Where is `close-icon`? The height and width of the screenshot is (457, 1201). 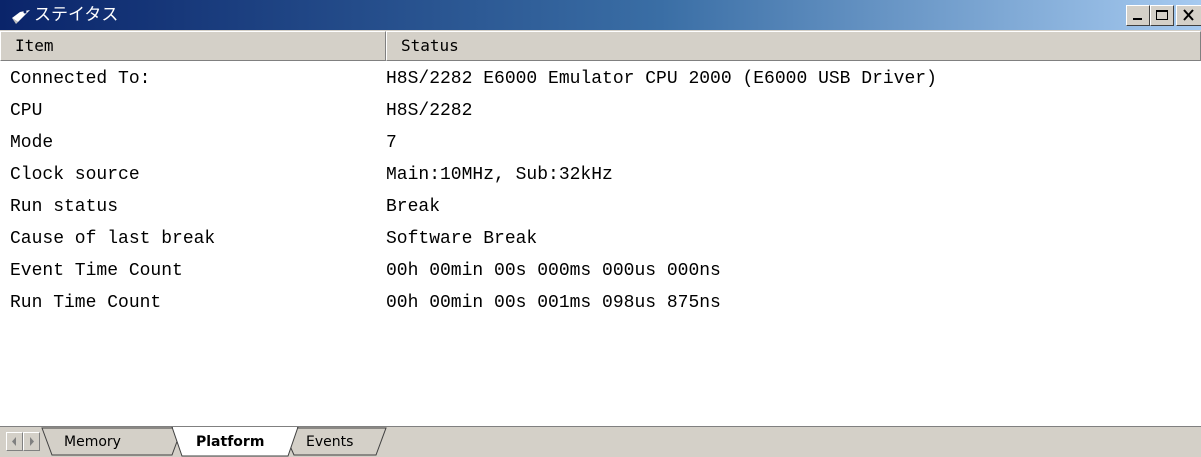 close-icon is located at coordinates (1188, 15).